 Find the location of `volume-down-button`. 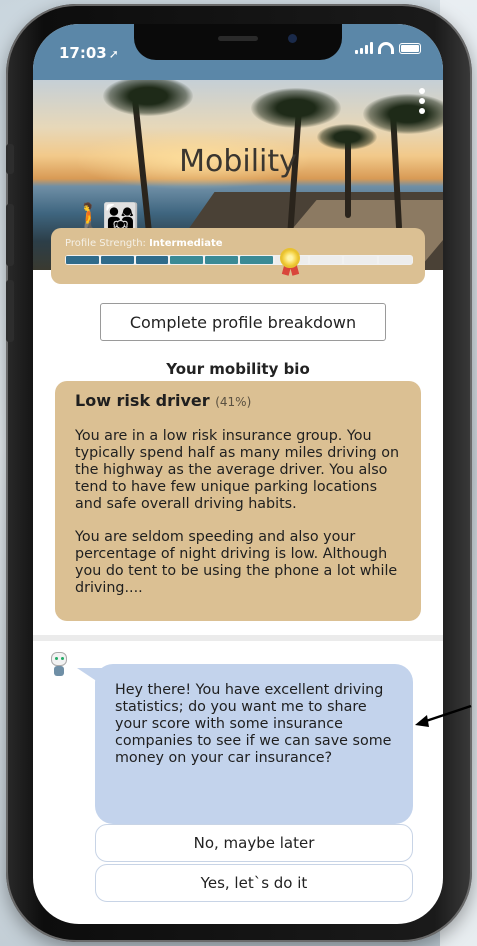

volume-down-button is located at coordinates (10, 311).